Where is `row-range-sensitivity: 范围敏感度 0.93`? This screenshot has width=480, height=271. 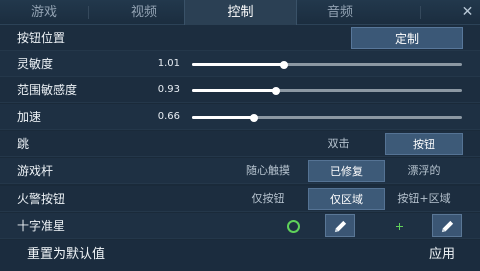
row-range-sensitivity: 范围敏感度 0.93 is located at coordinates (240, 90).